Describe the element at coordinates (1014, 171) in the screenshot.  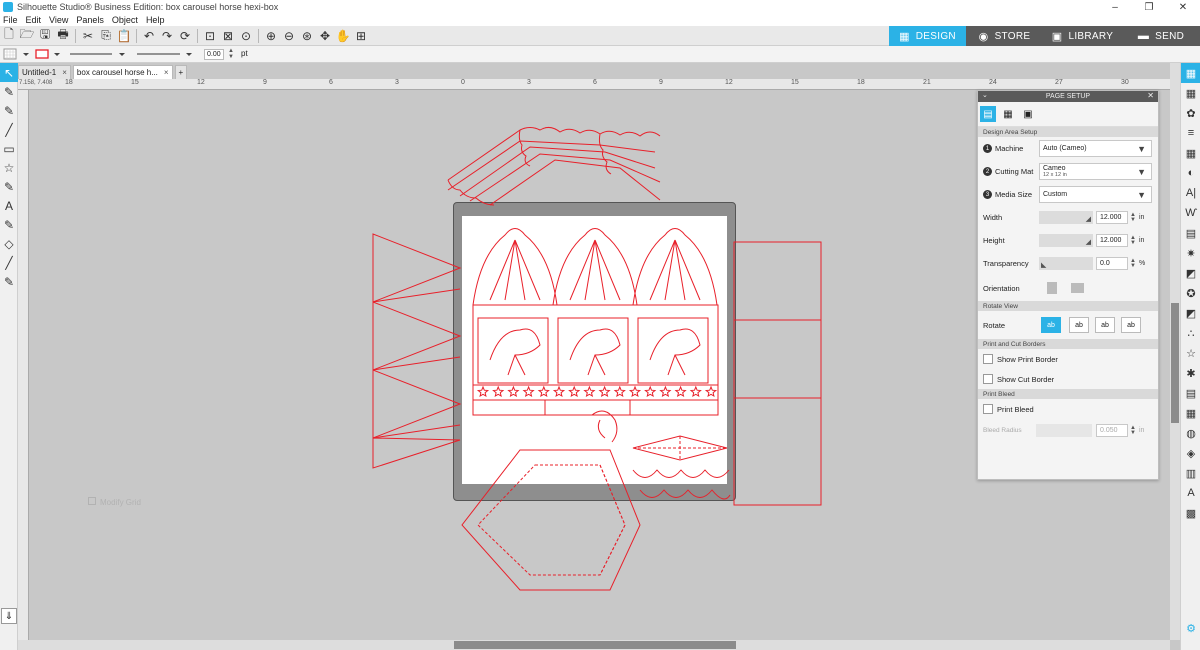
I see `cutting-mat-label: Cutting Mat` at that location.